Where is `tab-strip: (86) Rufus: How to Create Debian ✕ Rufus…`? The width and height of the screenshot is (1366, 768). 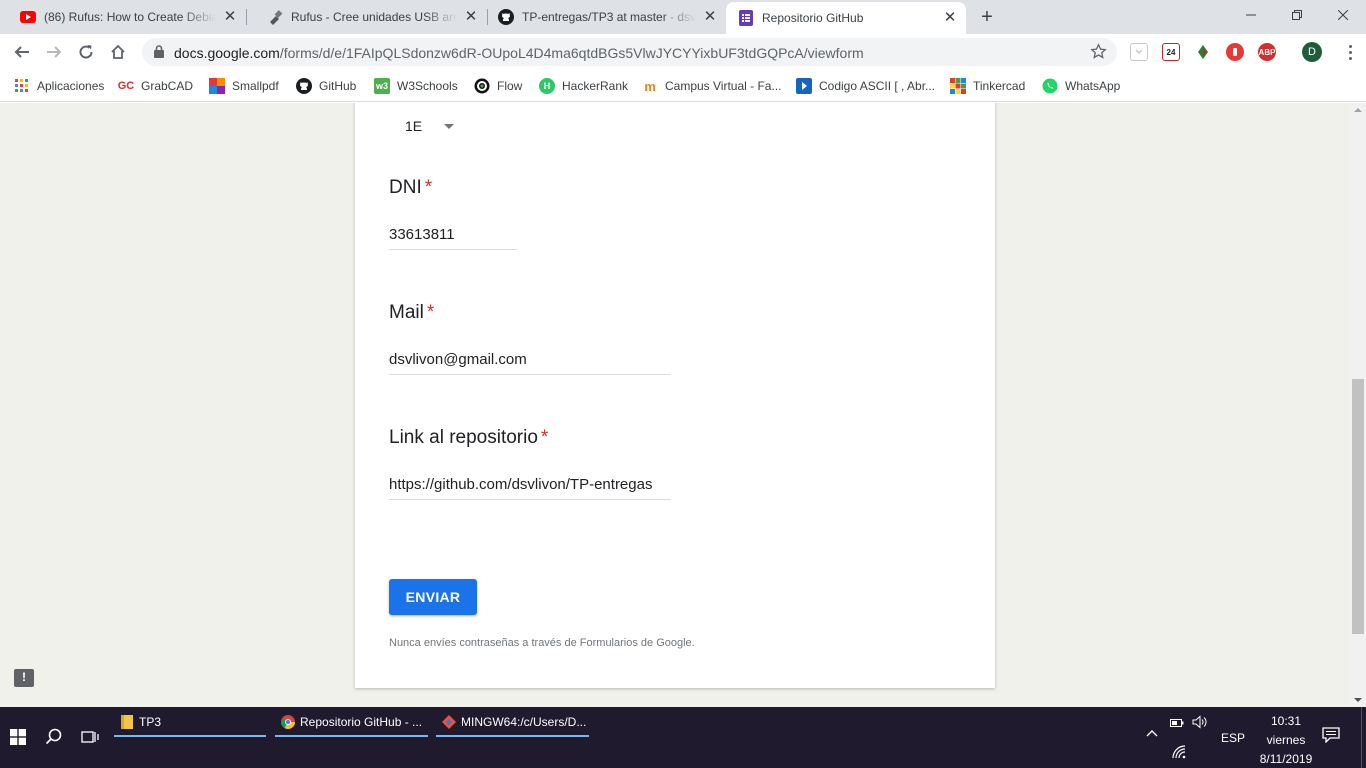
tab-strip: (86) Rufus: How to Create Debian ✕ Rufus… is located at coordinates (683, 17).